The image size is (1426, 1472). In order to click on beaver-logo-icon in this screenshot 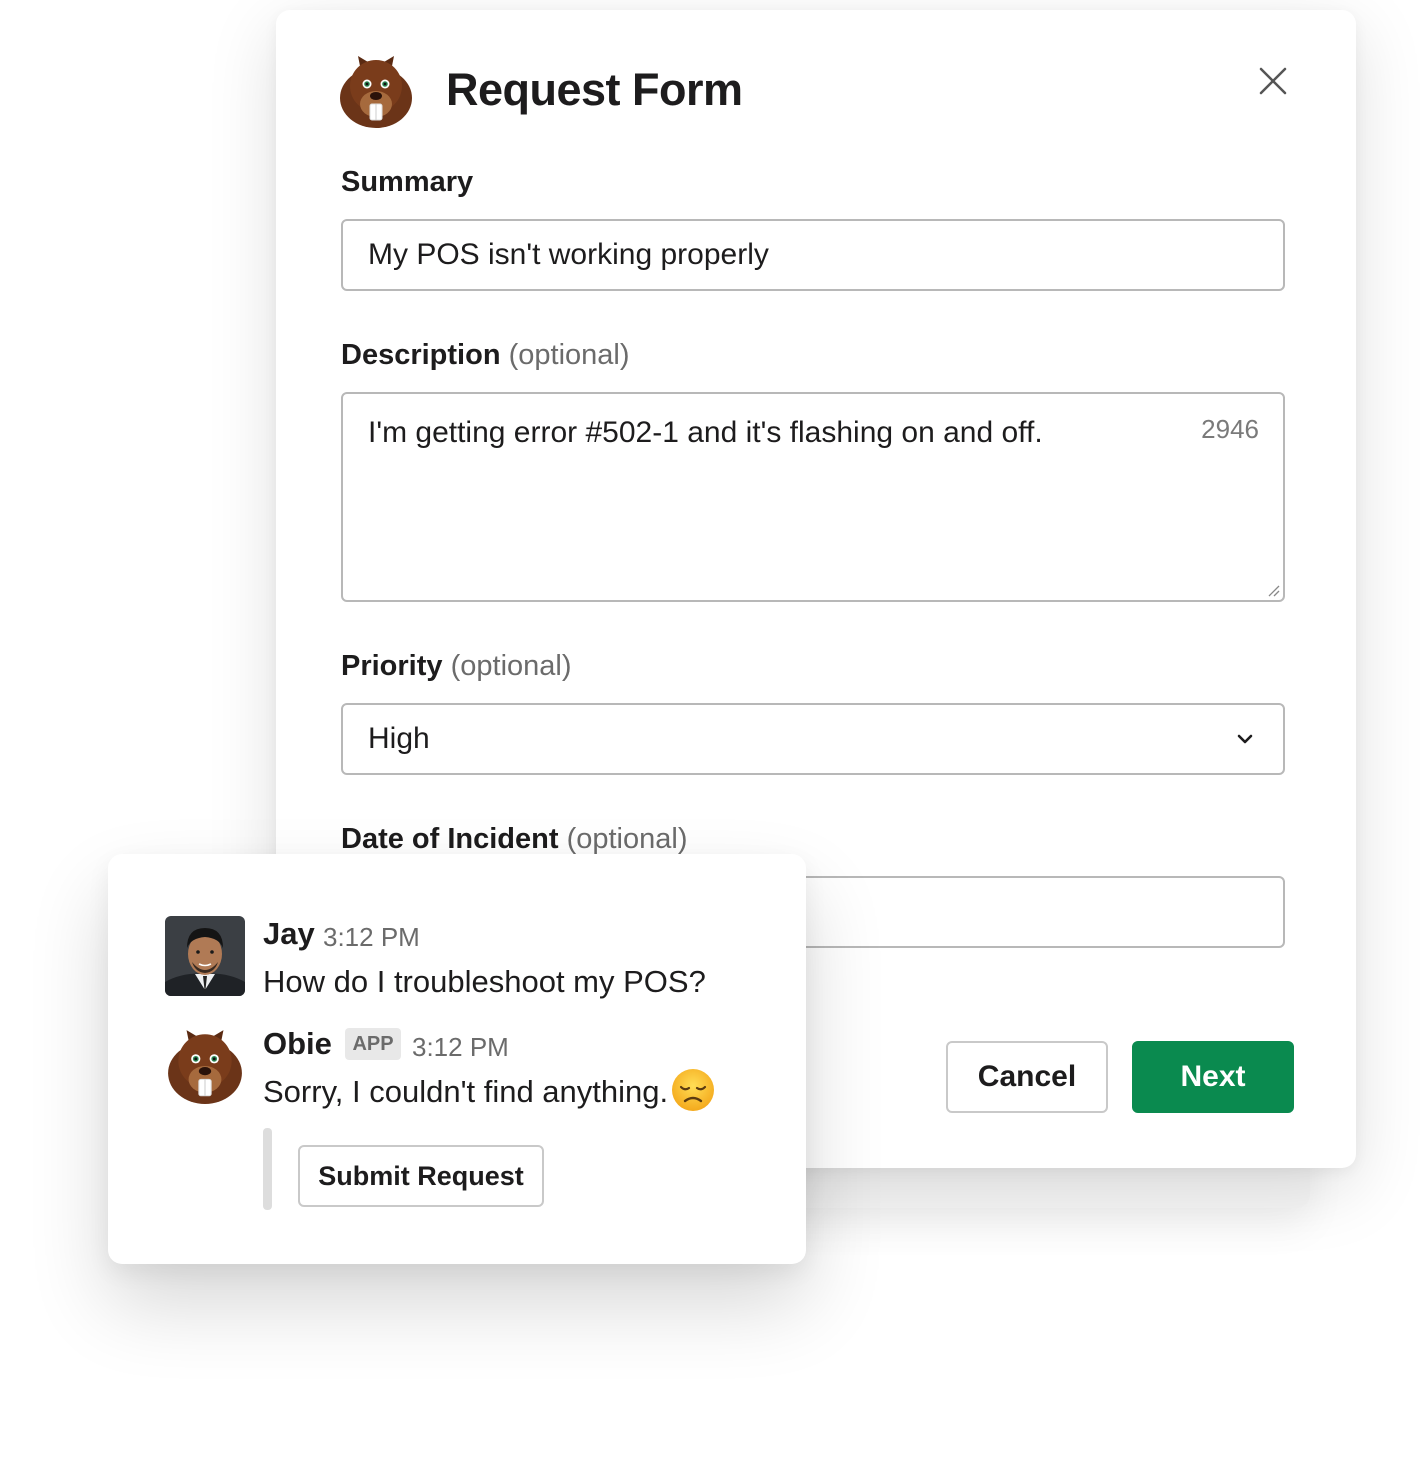, I will do `click(376, 92)`.